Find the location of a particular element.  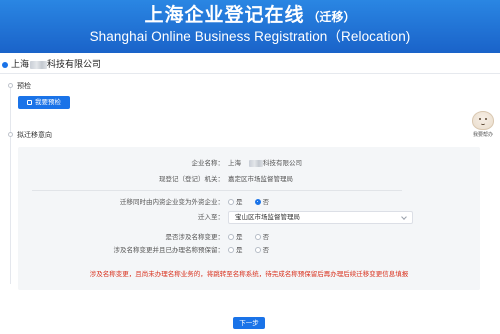

timeline-node-intent is located at coordinates (10, 134).